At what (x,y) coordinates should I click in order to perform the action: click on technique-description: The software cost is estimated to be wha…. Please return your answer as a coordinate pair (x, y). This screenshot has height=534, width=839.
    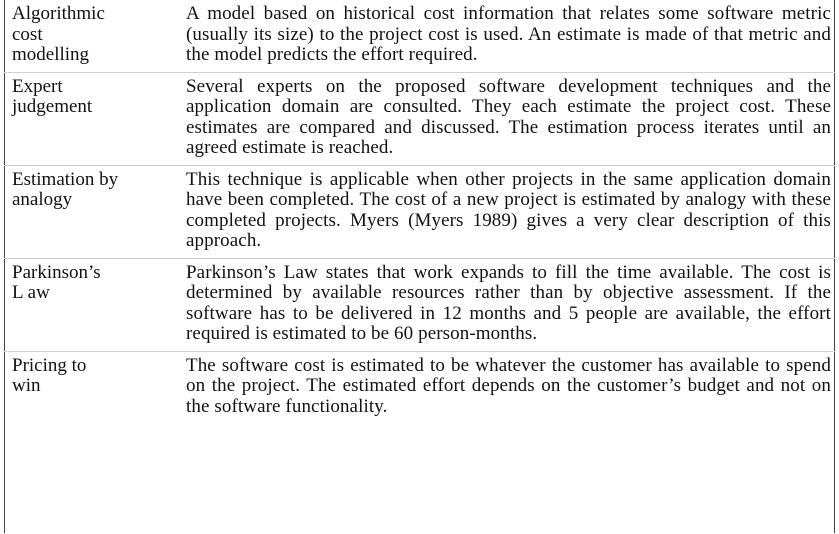
    Looking at the image, I should click on (508, 385).